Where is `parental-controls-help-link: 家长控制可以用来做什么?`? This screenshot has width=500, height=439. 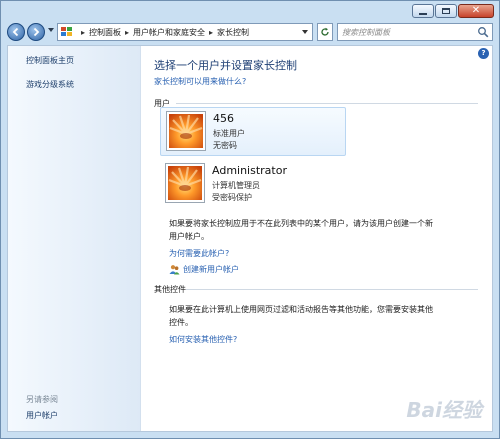 parental-controls-help-link: 家长控制可以用来做什么? is located at coordinates (200, 81).